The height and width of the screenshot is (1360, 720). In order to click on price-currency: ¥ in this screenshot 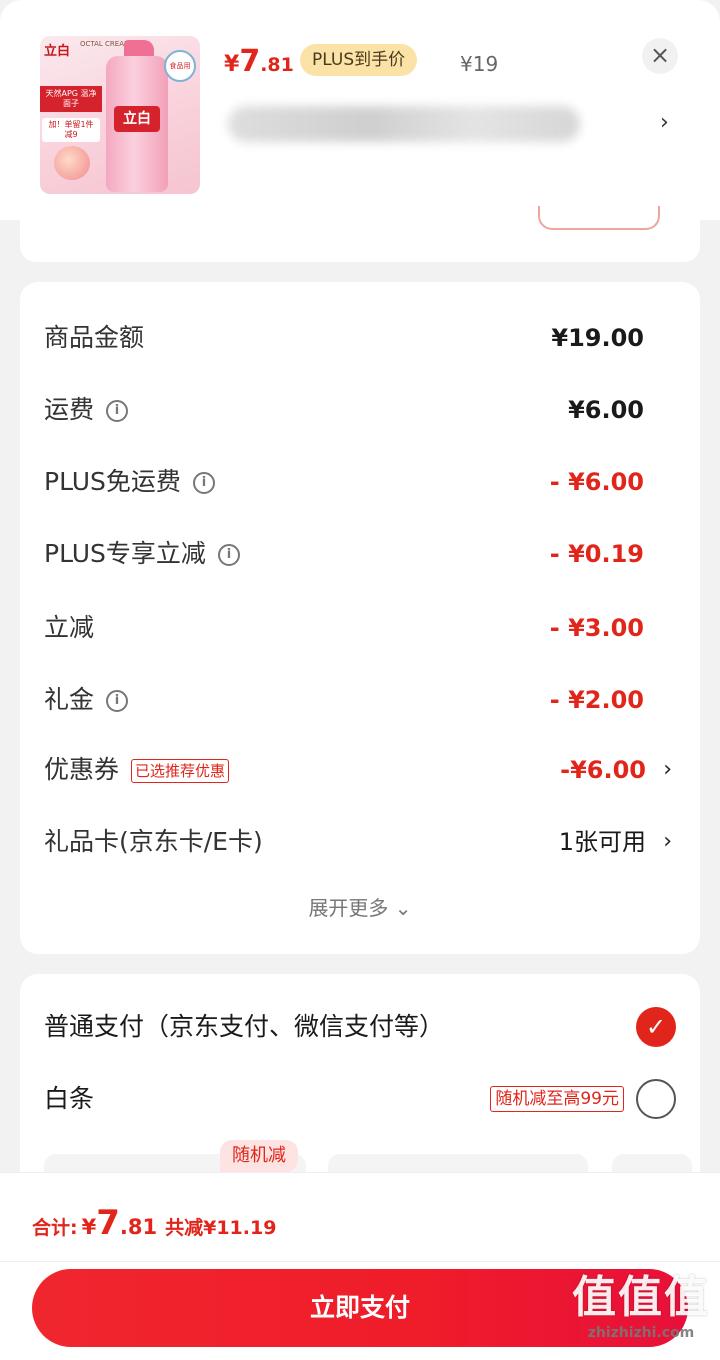, I will do `click(232, 64)`.